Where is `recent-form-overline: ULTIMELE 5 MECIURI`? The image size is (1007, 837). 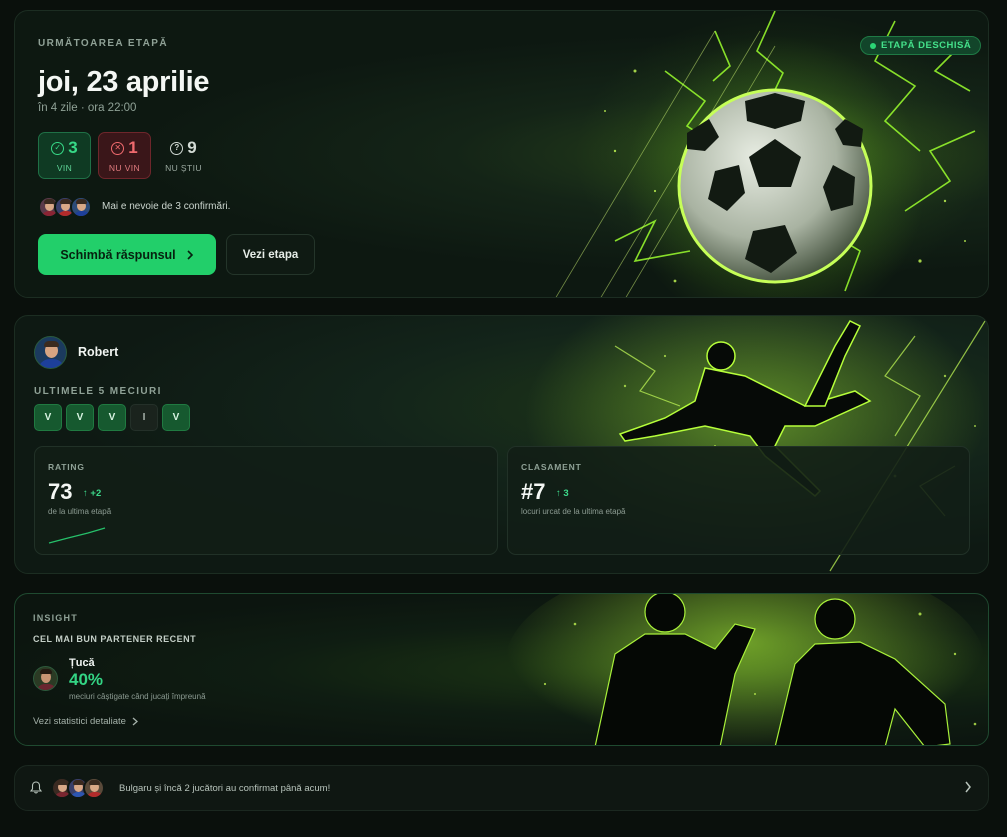
recent-form-overline: ULTIMELE 5 MECIURI is located at coordinates (98, 391).